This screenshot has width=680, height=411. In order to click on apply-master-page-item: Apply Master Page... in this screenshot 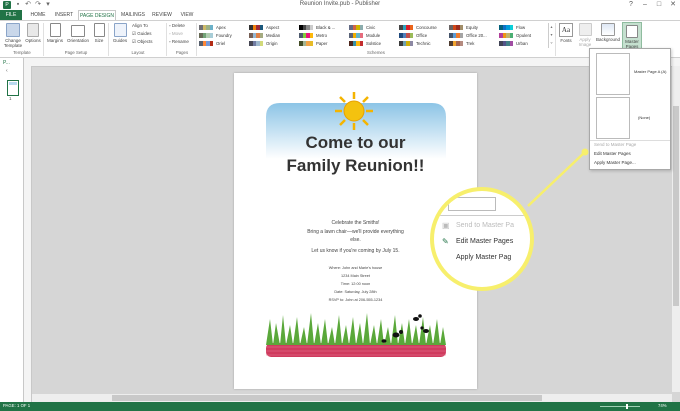, I will do `click(615, 162)`.